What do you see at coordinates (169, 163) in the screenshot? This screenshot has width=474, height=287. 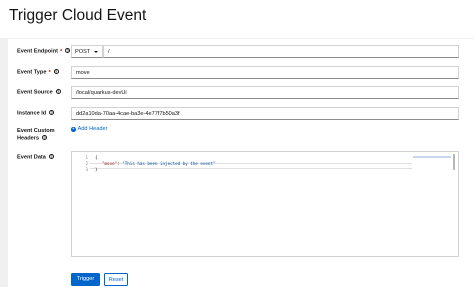 I see `json-string-value: "This has been injected by the event"` at bounding box center [169, 163].